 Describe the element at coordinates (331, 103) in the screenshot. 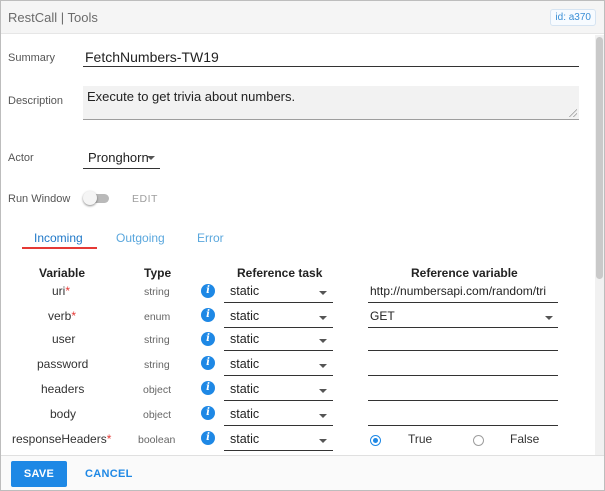

I see `description-textarea: Execute to get trivia about numbers.` at that location.